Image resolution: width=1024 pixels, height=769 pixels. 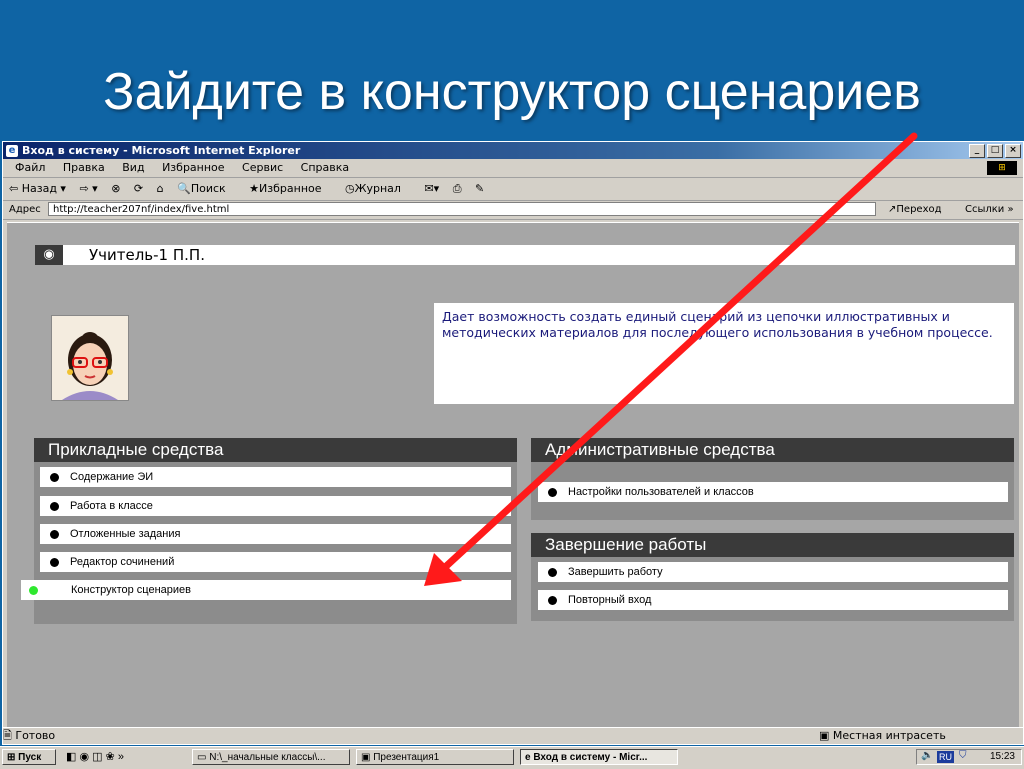 I want to click on finish-title: Завершение работы, so click(x=772, y=545).